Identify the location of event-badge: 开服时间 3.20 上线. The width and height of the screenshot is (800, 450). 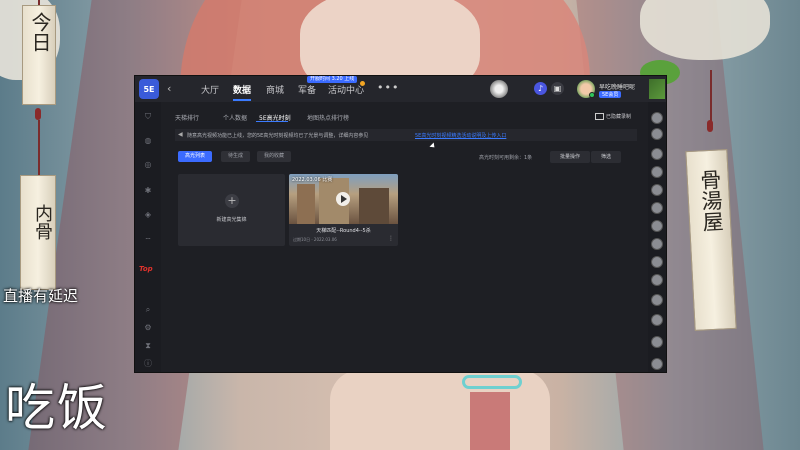
(332, 79).